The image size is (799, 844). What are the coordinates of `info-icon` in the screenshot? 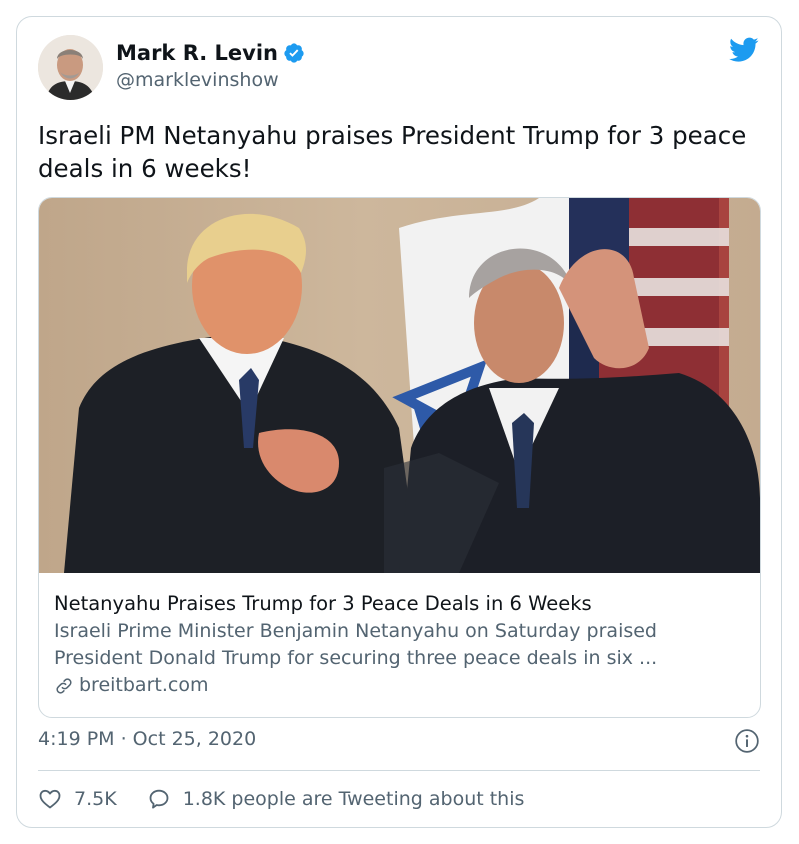 It's located at (747, 741).